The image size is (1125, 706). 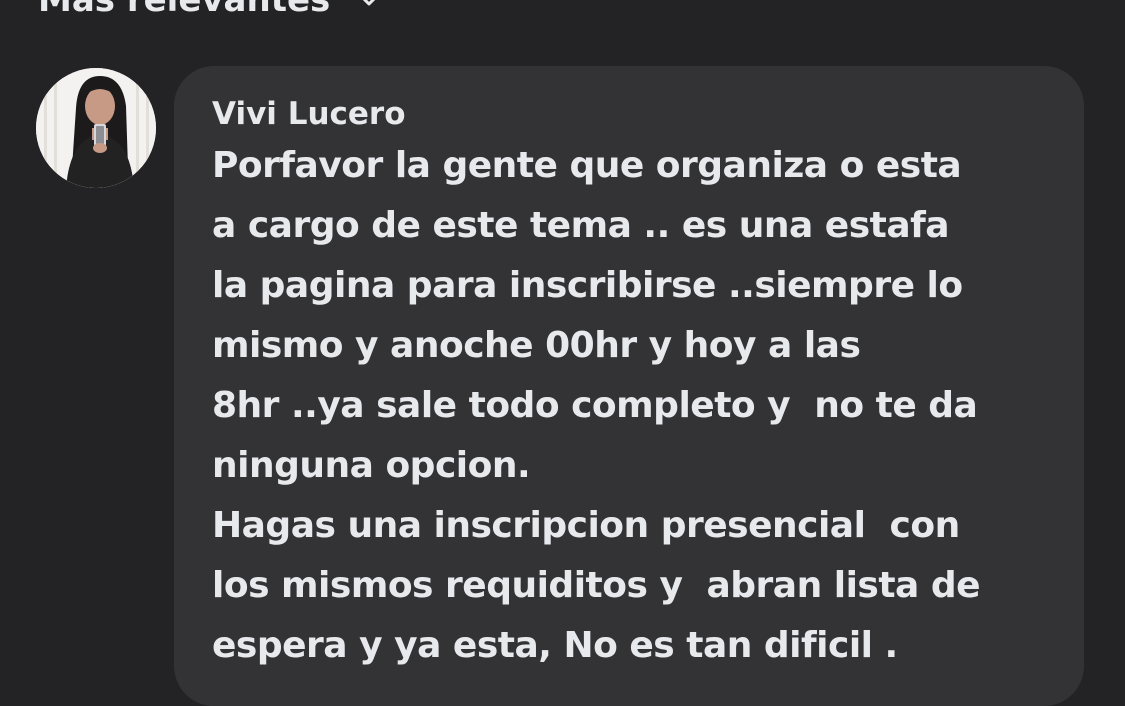 What do you see at coordinates (586, 525) in the screenshot?
I see `comment-line: Hagas una inscripcion presencial con` at bounding box center [586, 525].